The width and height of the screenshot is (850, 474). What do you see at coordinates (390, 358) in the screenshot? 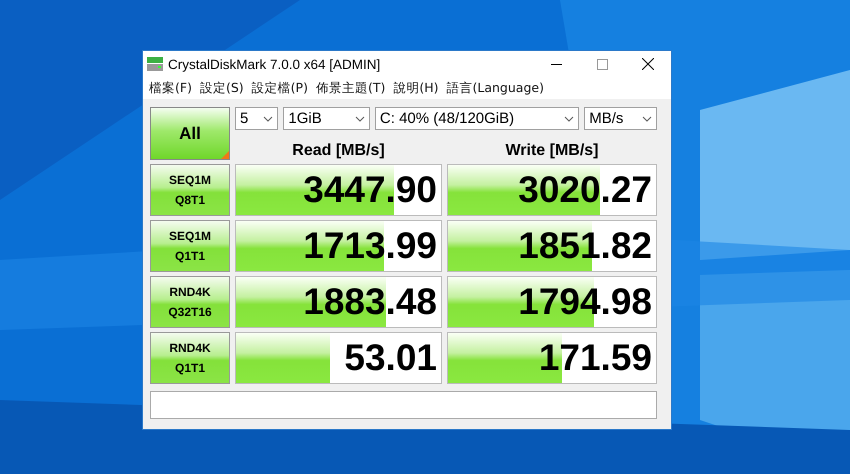
I see `result-value: 53.01` at bounding box center [390, 358].